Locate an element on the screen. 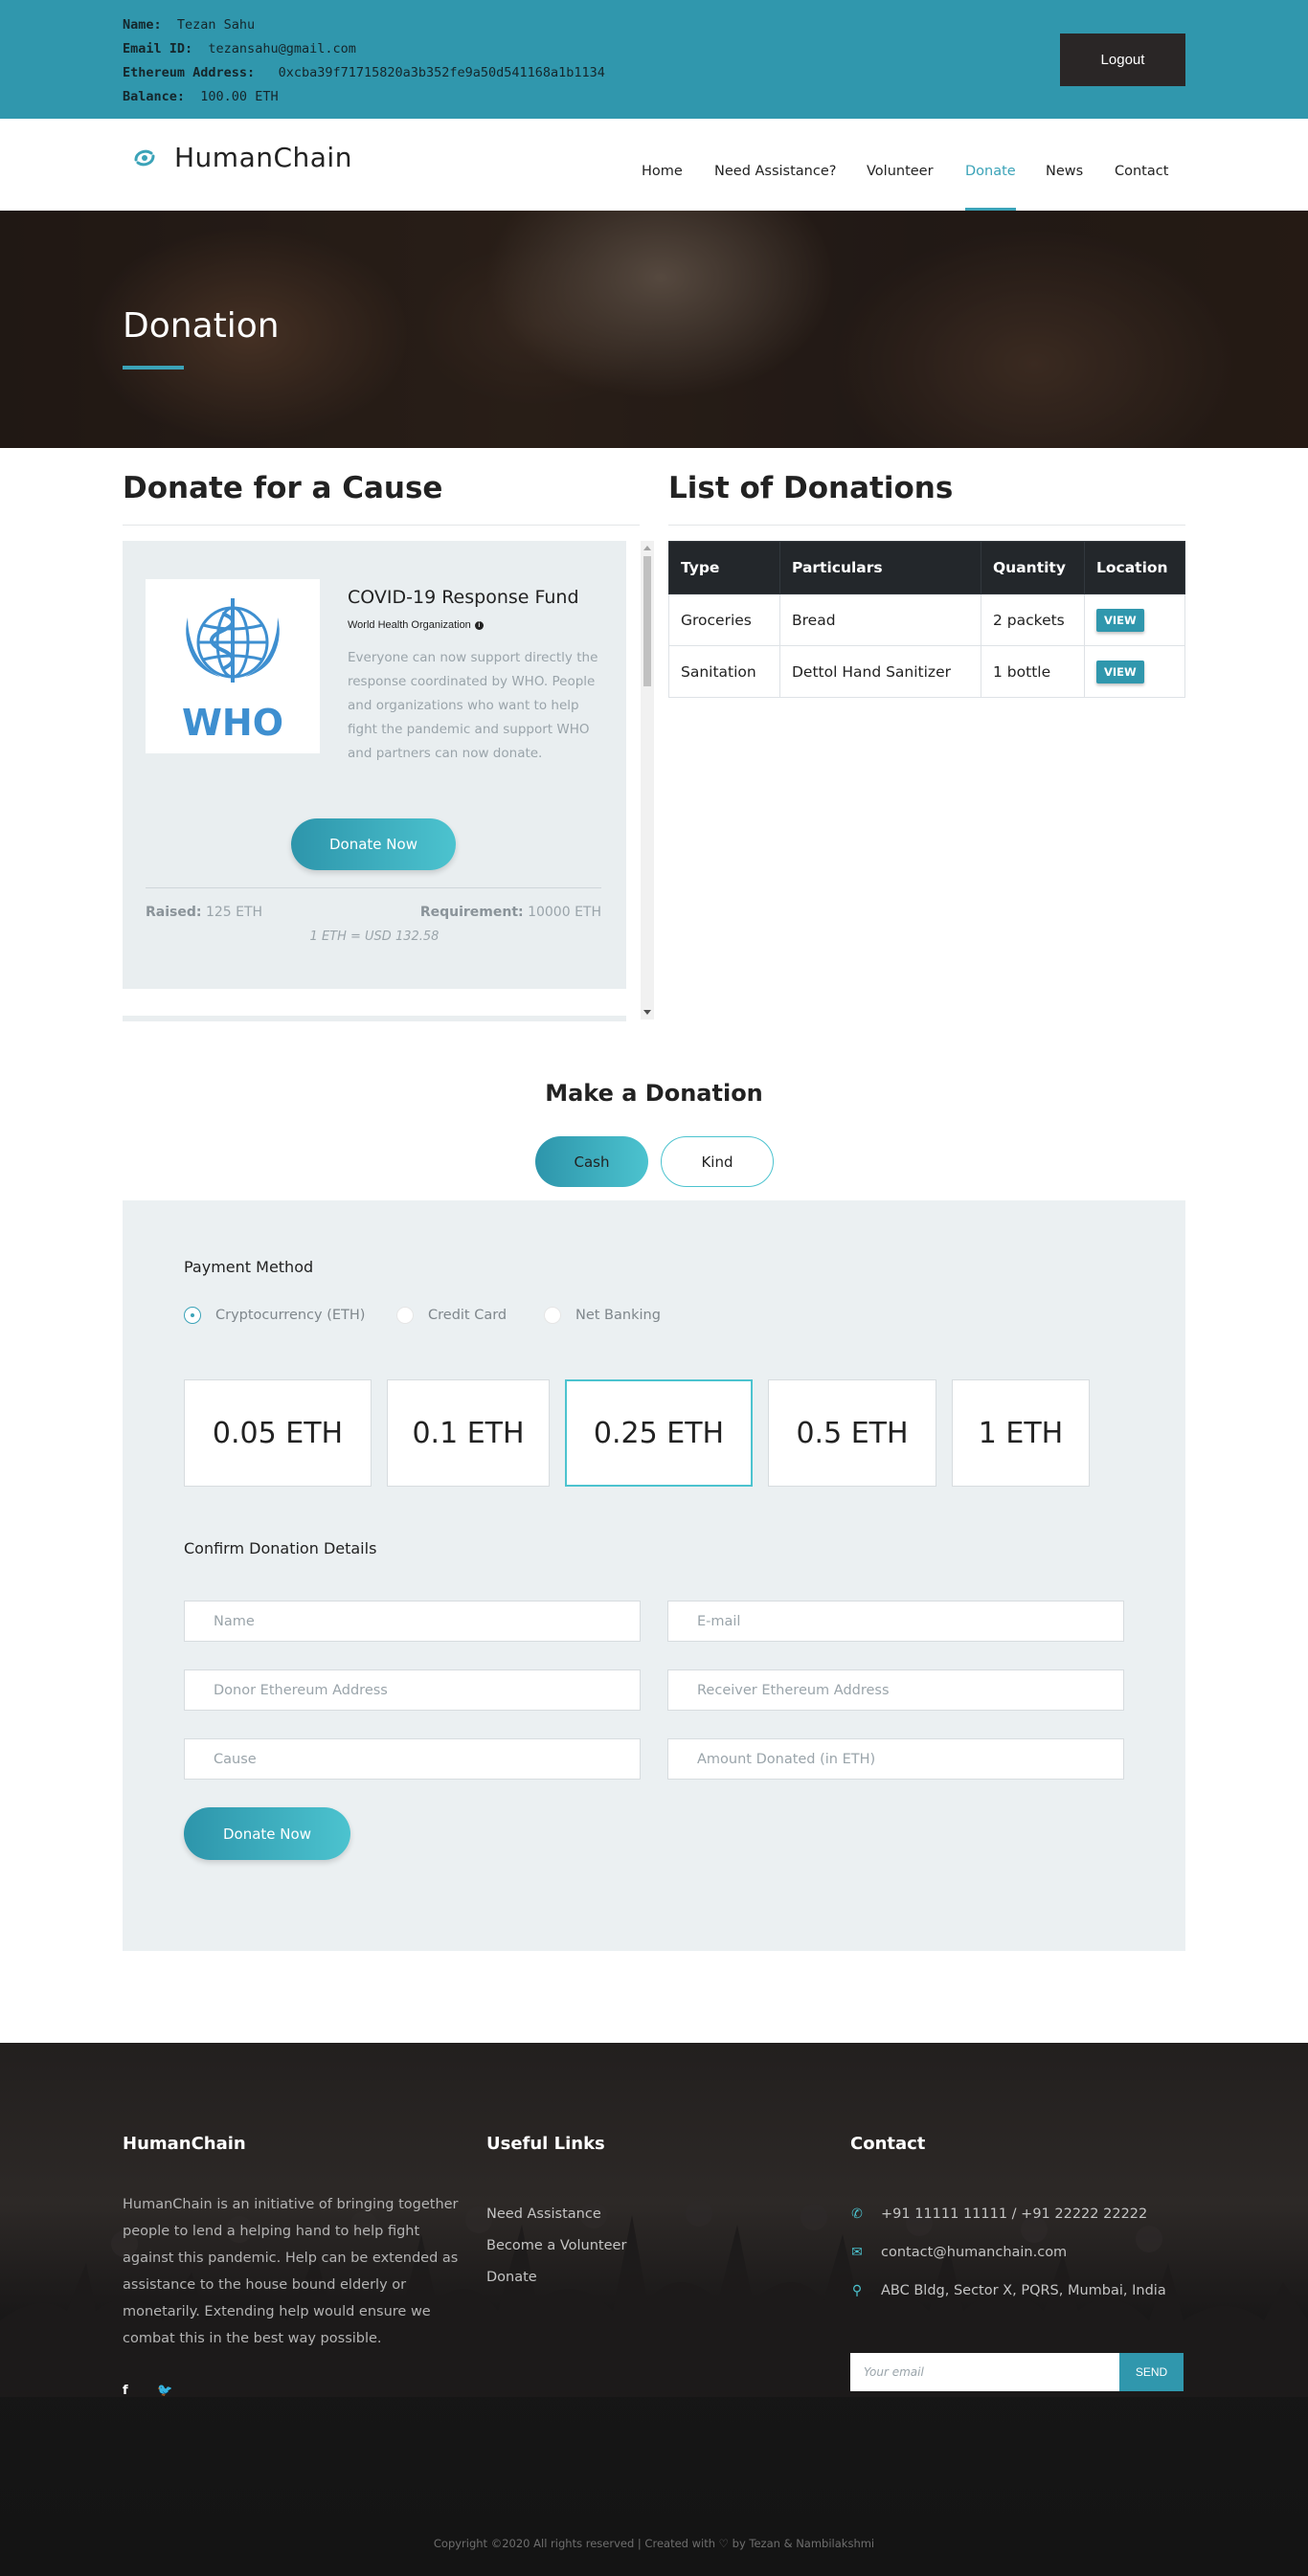 The image size is (1308, 2576). footer-contact-title: Contact is located at coordinates (888, 2144).